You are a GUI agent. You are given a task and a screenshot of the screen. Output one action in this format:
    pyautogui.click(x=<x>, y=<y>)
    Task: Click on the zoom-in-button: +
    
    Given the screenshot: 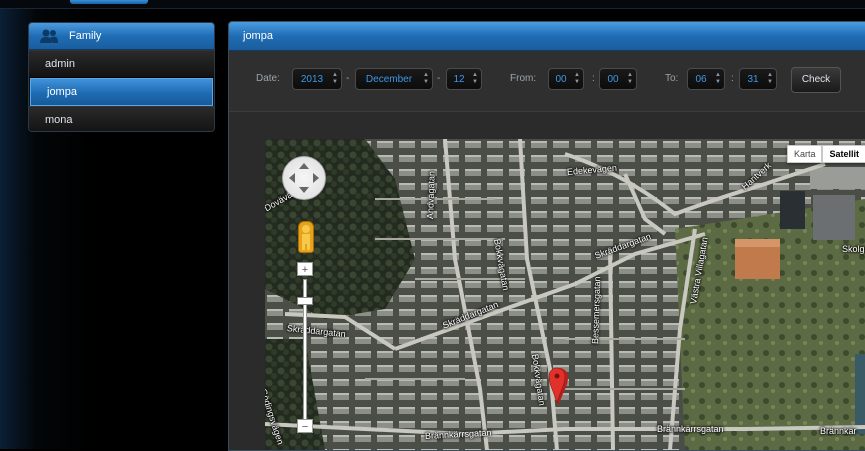 What is the action you would take?
    pyautogui.click(x=305, y=269)
    